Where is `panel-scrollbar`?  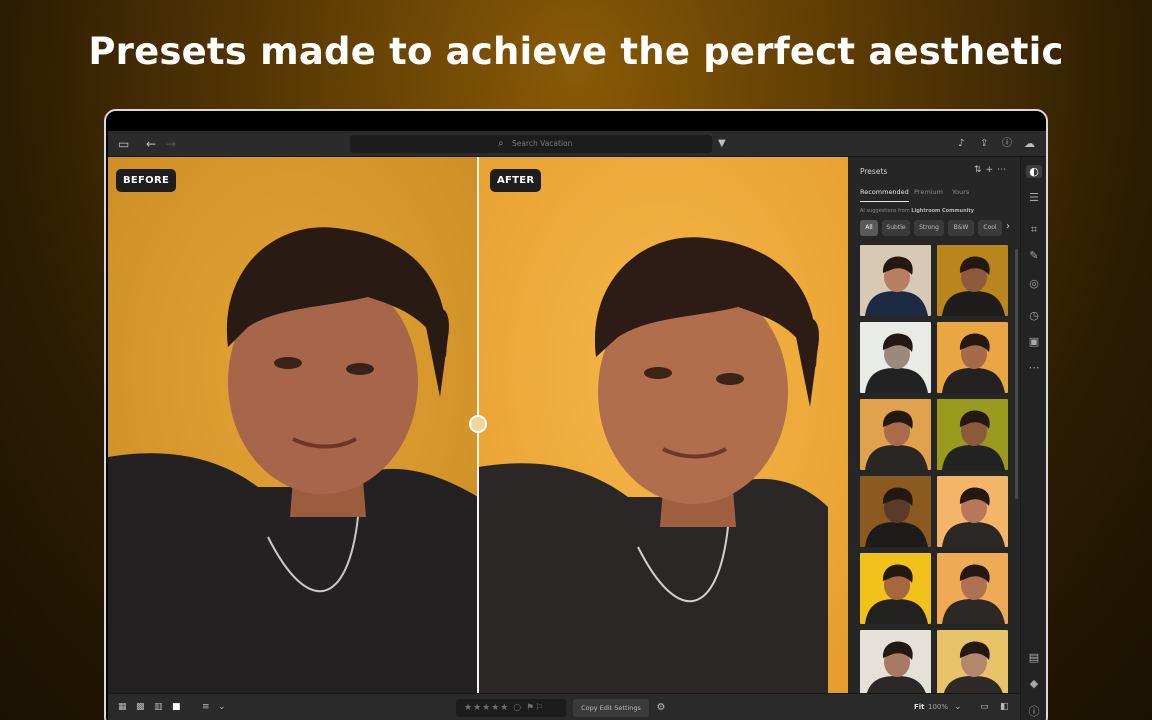 panel-scrollbar is located at coordinates (1016, 374).